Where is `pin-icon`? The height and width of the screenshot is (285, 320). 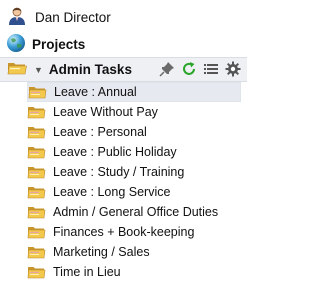 pin-icon is located at coordinates (167, 69).